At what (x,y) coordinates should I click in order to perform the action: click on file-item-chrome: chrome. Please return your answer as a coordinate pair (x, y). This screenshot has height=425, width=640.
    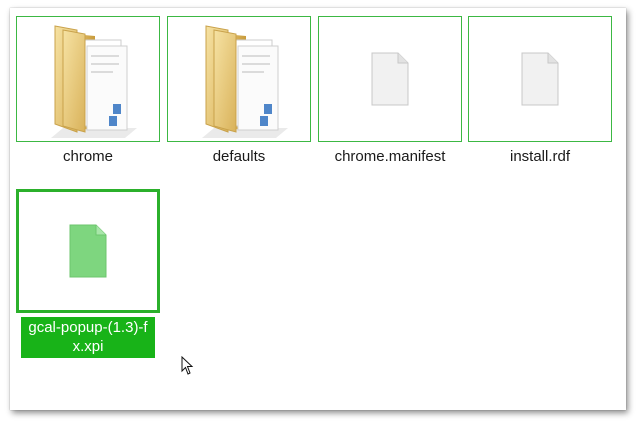
    Looking at the image, I should click on (88, 90).